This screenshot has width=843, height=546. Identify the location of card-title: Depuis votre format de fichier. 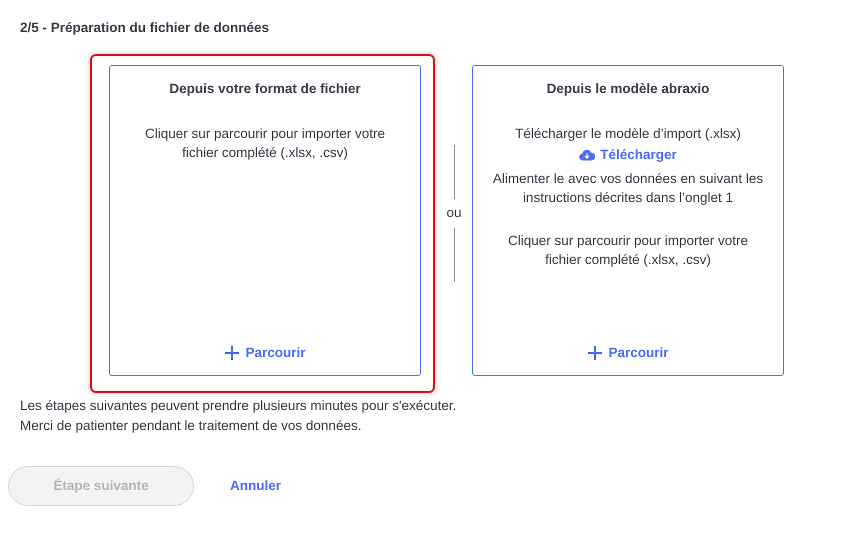
(265, 89).